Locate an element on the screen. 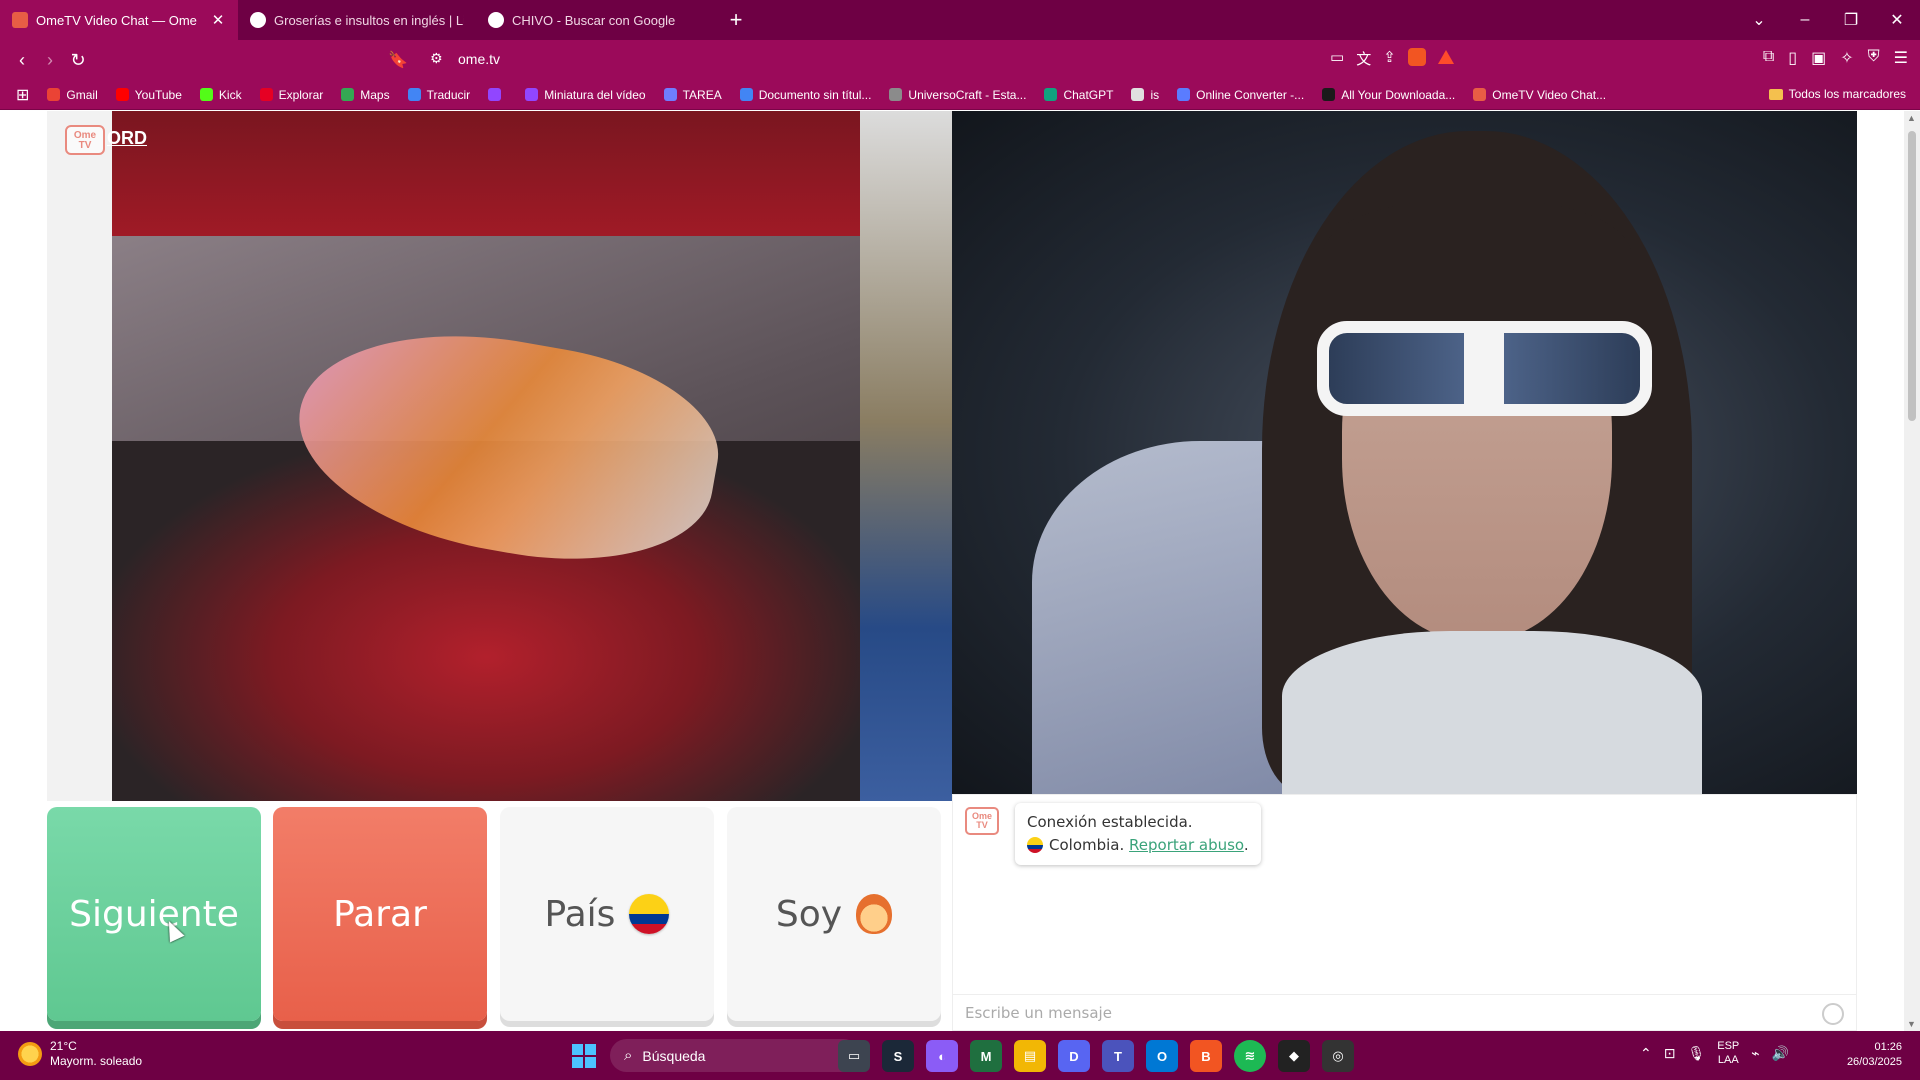  bookmark-item: Kick is located at coordinates (220, 95).